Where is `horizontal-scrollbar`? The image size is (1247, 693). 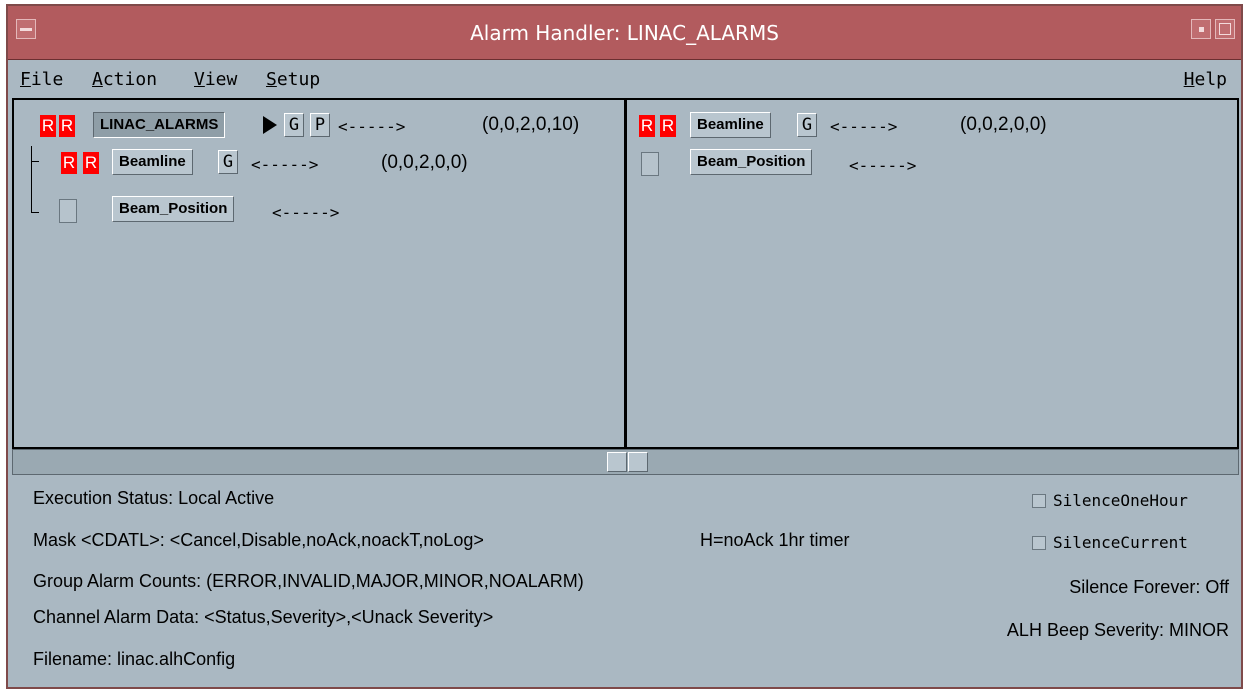 horizontal-scrollbar is located at coordinates (625, 462).